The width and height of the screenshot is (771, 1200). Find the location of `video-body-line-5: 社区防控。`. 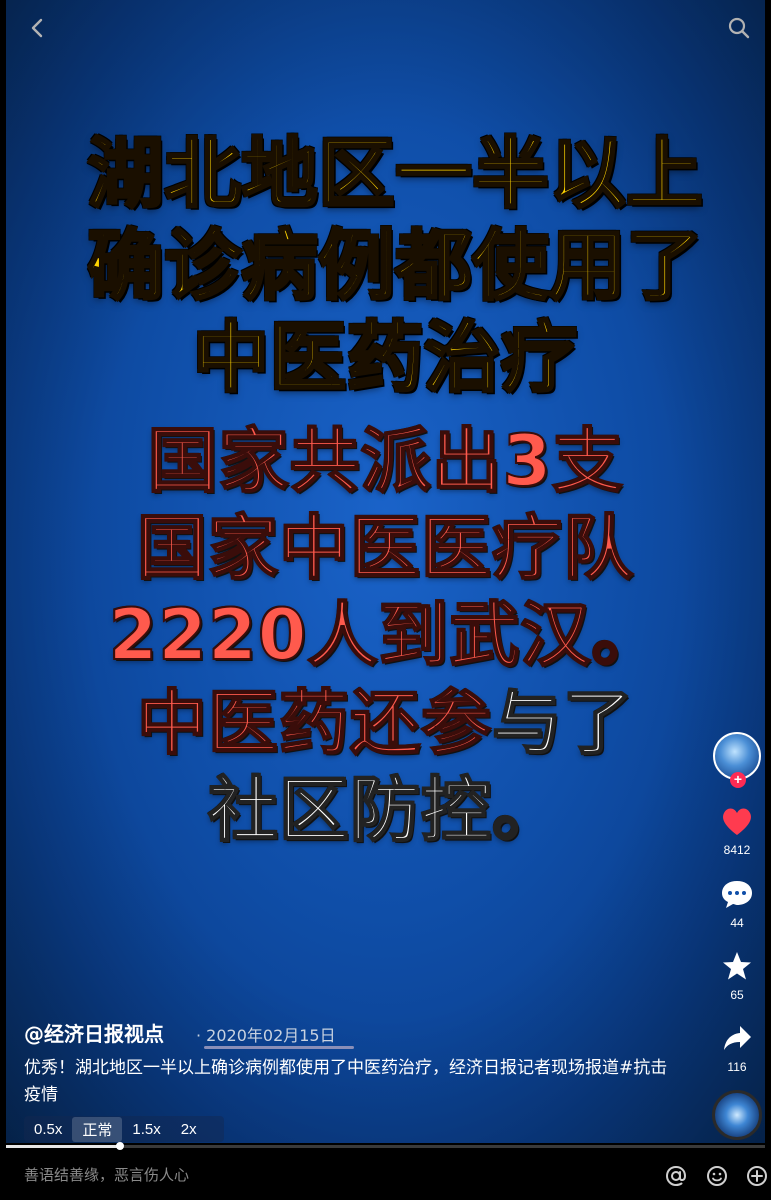

video-body-line-5: 社区防控。 is located at coordinates (385, 810).